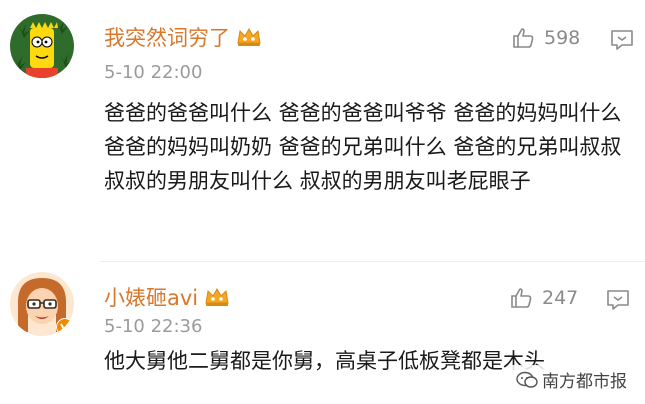 The image size is (645, 404). Describe the element at coordinates (527, 379) in the screenshot. I see `wechat-icon` at that location.